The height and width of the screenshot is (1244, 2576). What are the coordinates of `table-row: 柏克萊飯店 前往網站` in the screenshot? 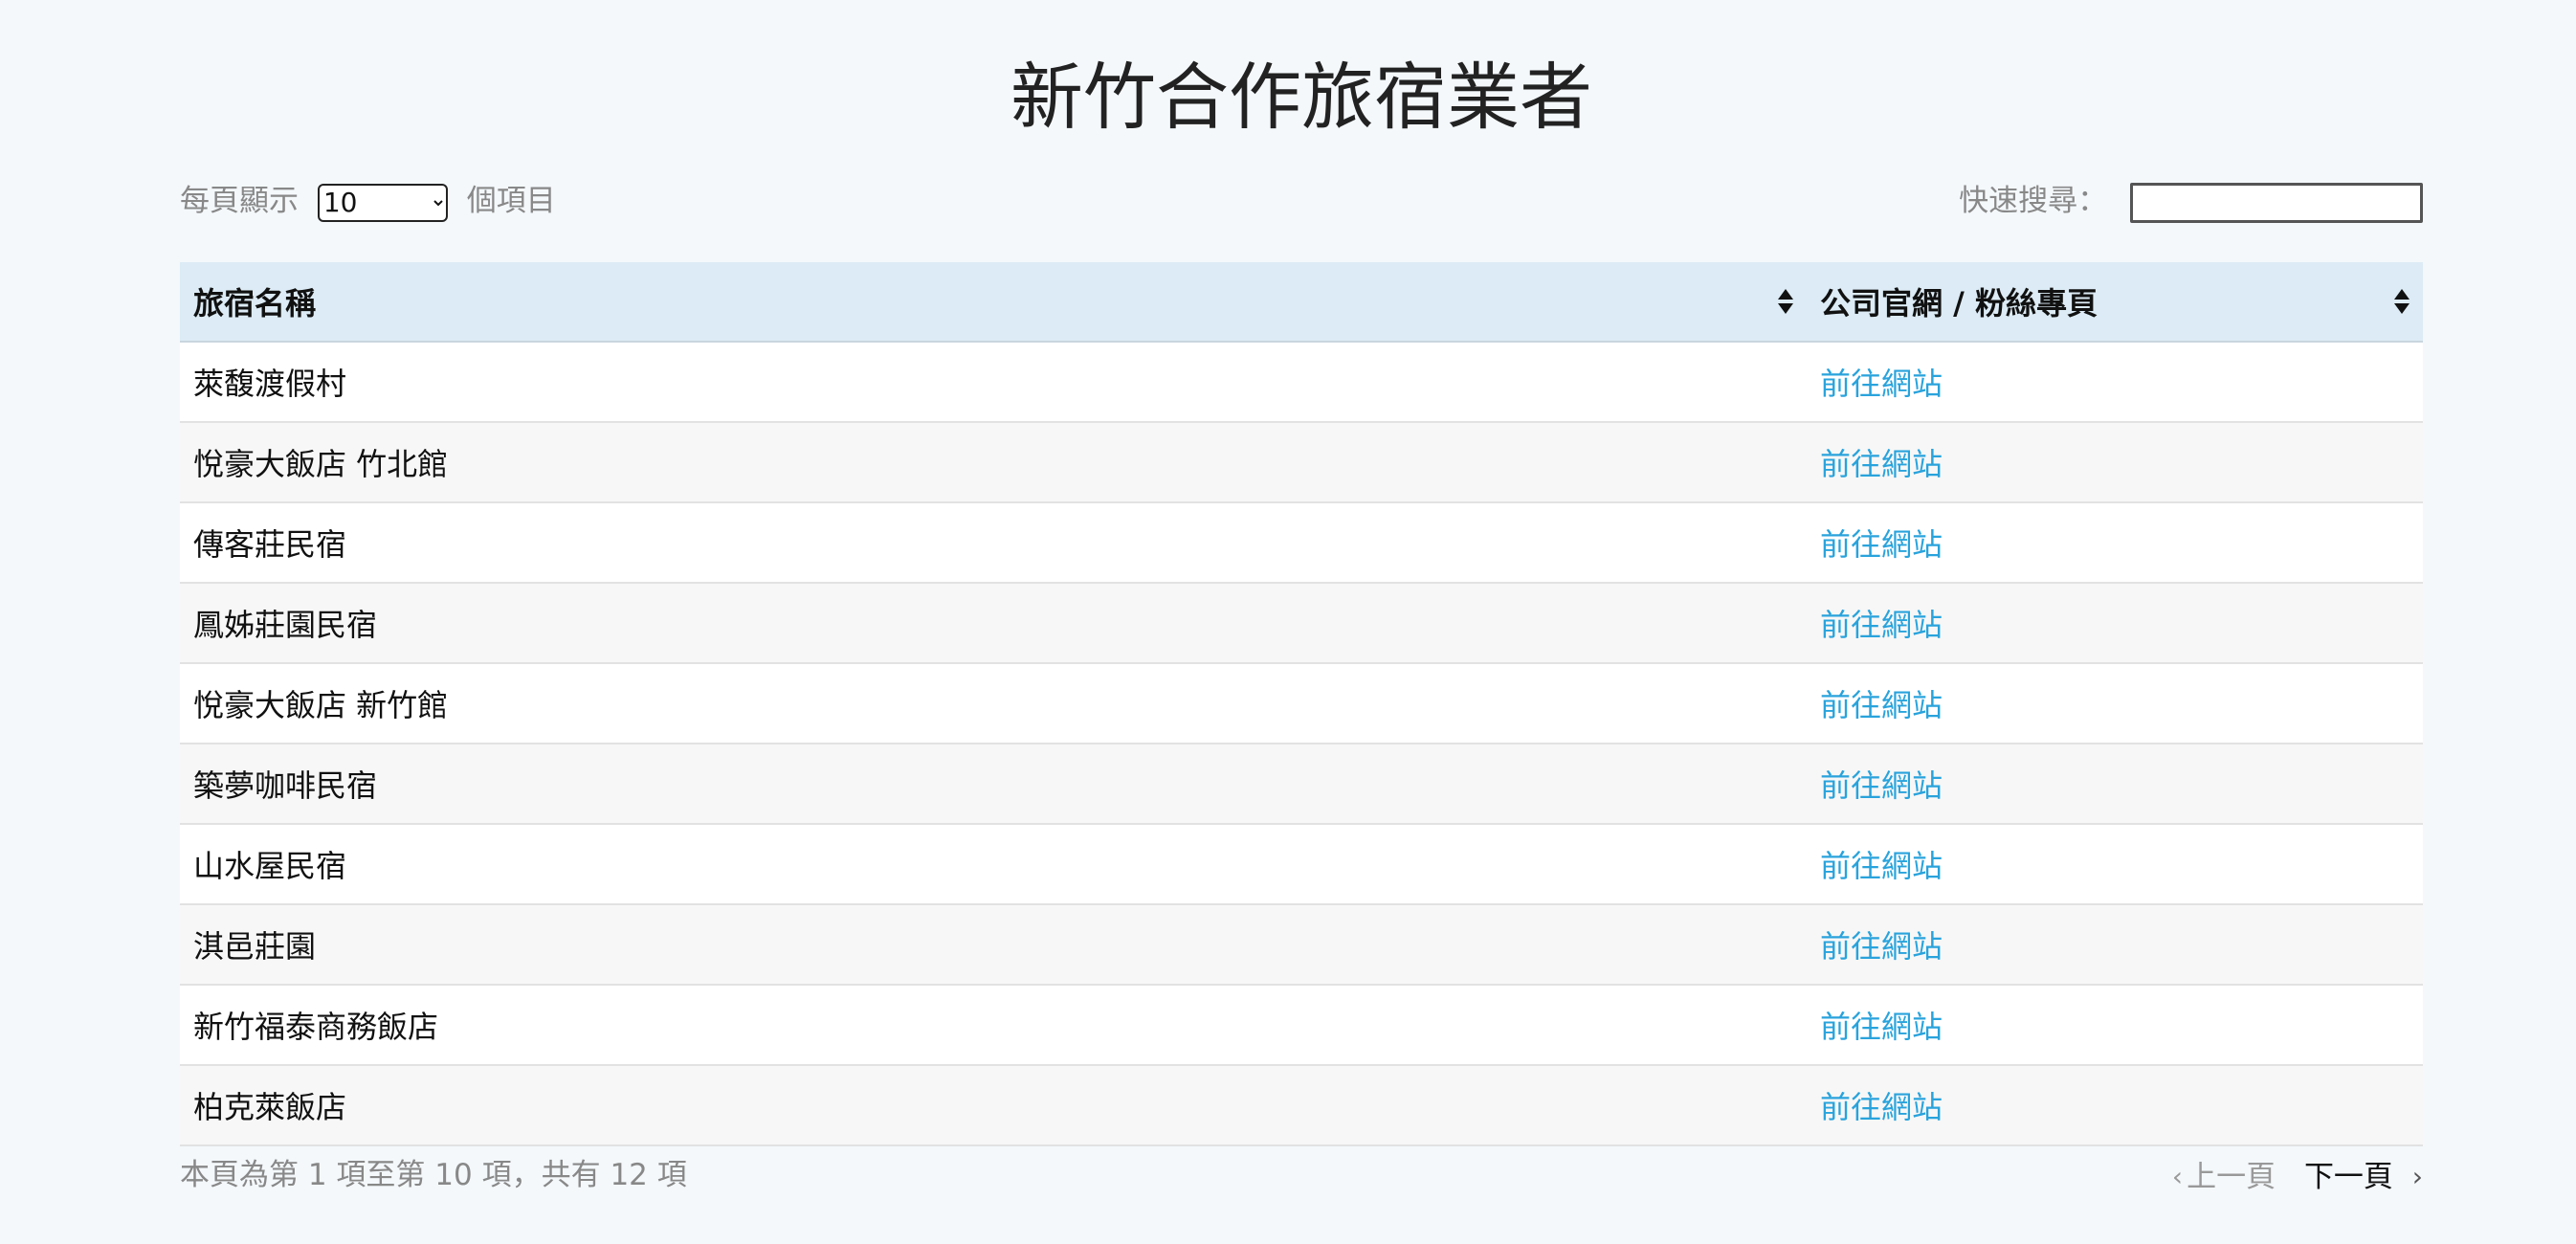 It's located at (1301, 1105).